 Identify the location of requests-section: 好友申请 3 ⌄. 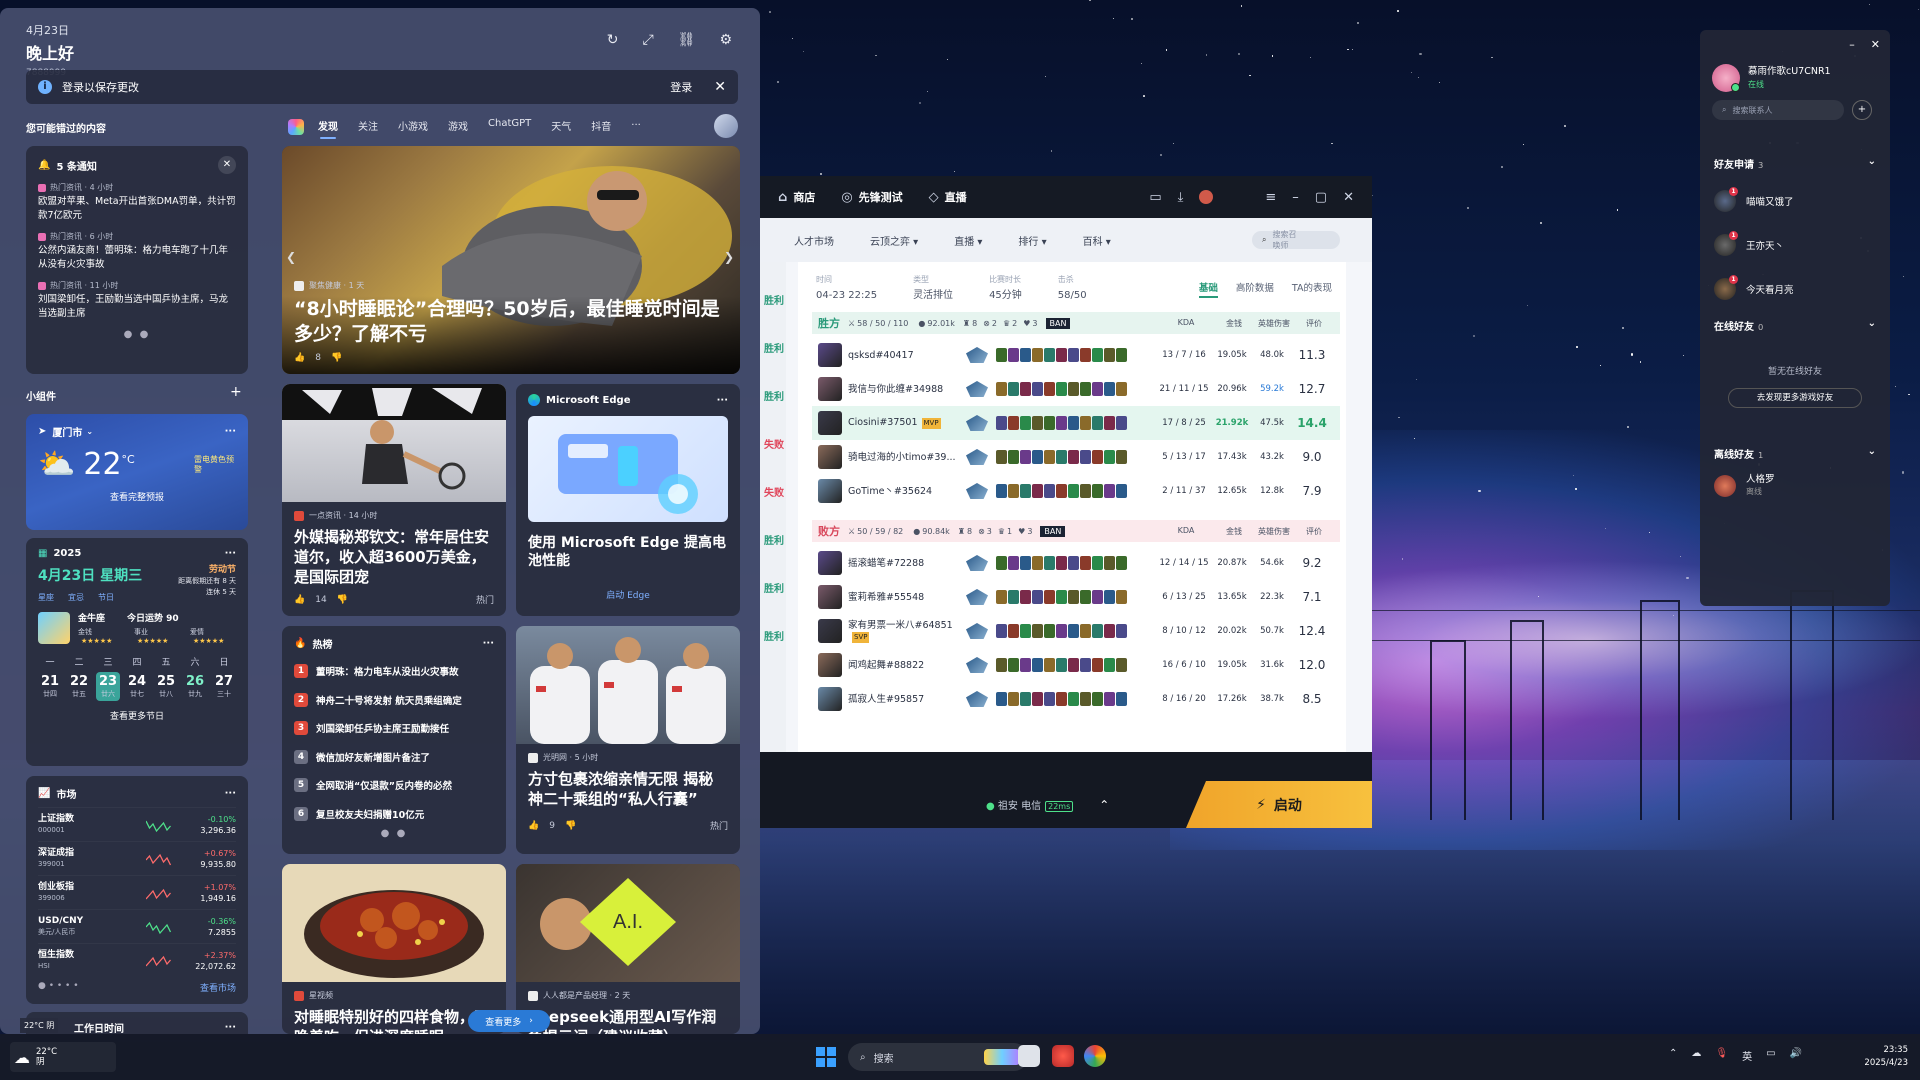
(1795, 163).